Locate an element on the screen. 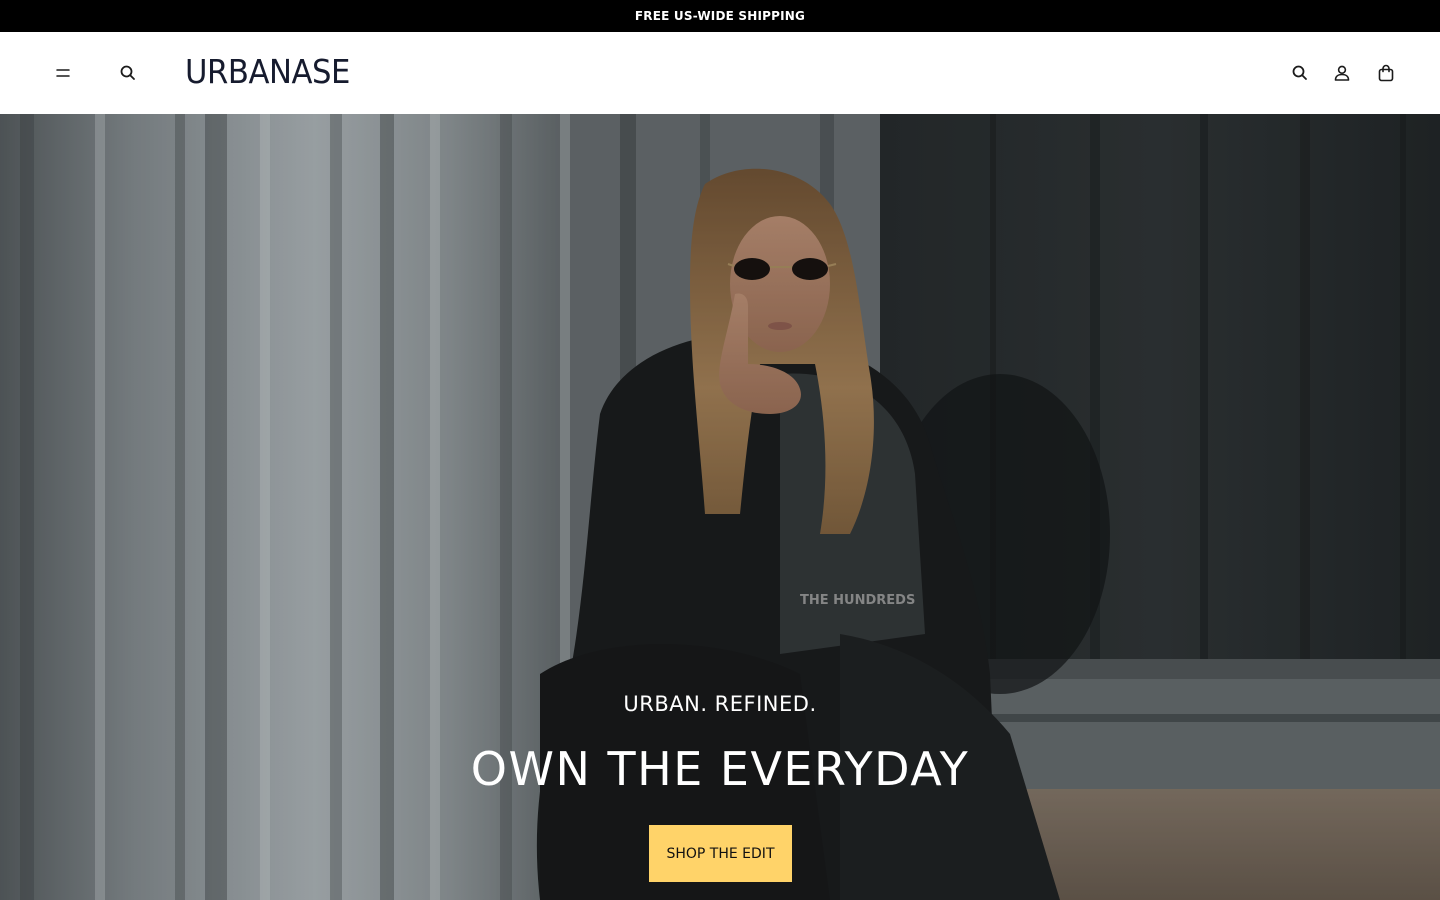 The width and height of the screenshot is (1440, 900). site-logo: URBANASE is located at coordinates (267, 72).